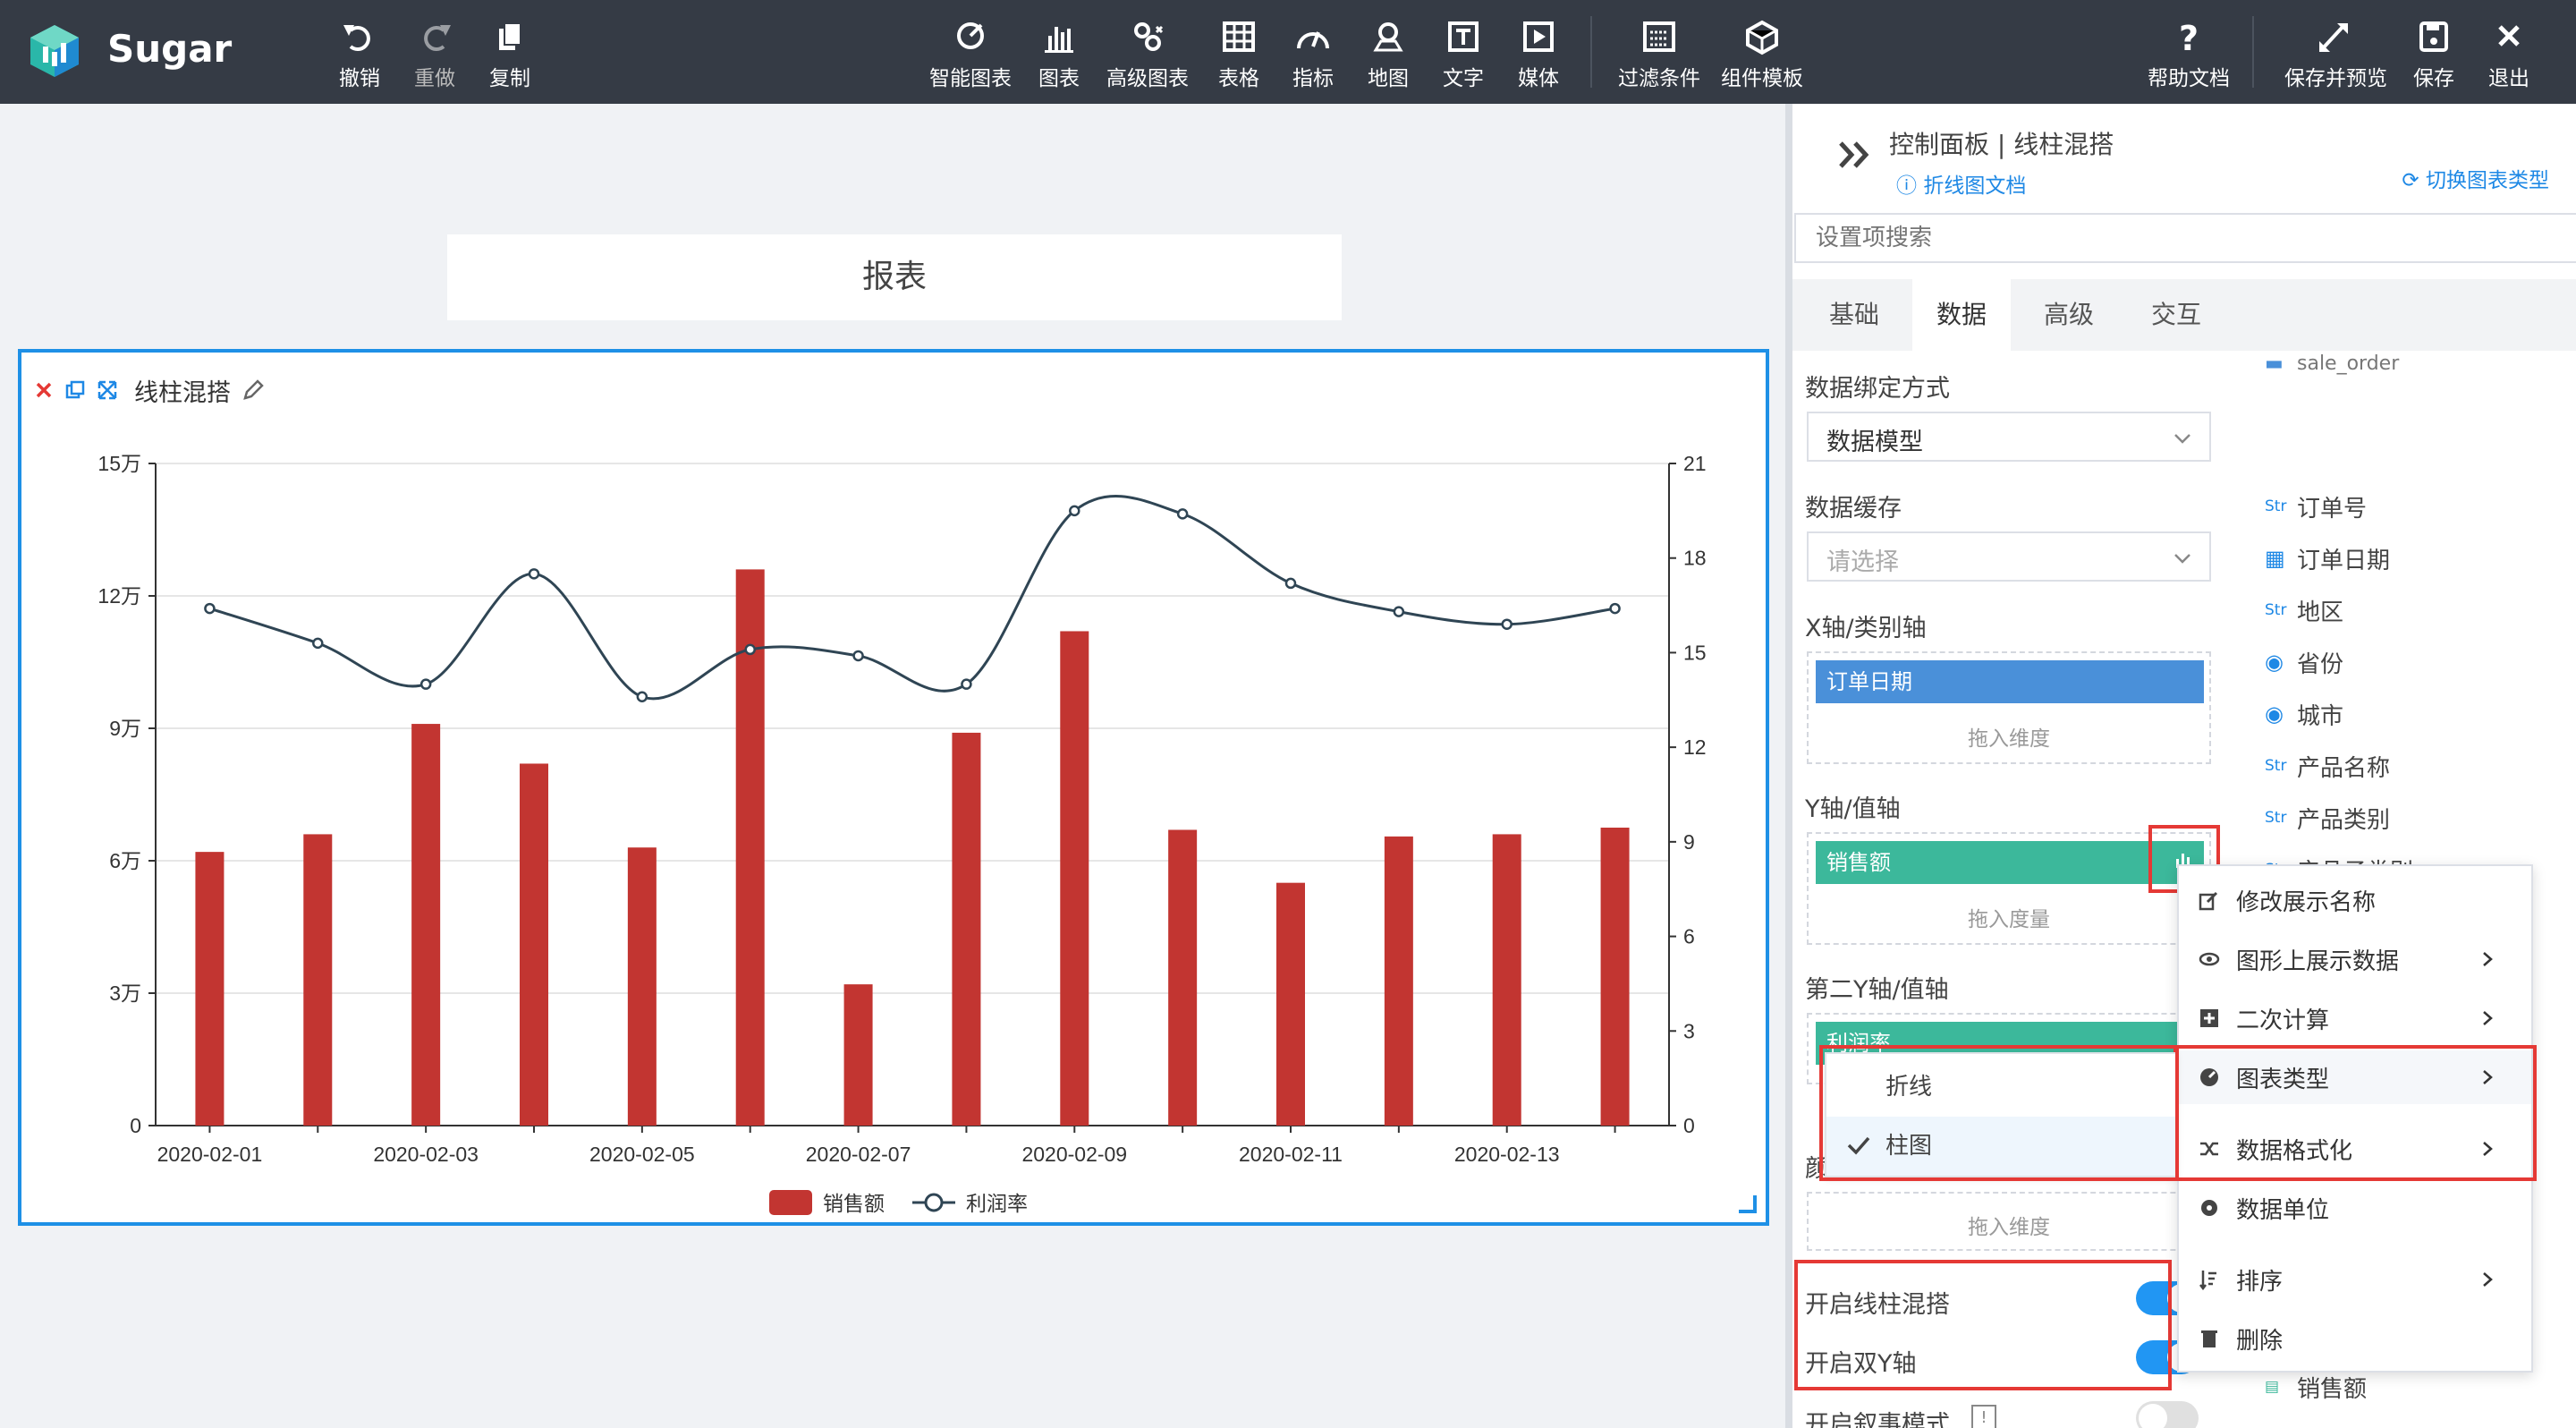  Describe the element at coordinates (1877, 990) in the screenshot. I see `y2-axis-label: 第二Y轴/值轴` at that location.